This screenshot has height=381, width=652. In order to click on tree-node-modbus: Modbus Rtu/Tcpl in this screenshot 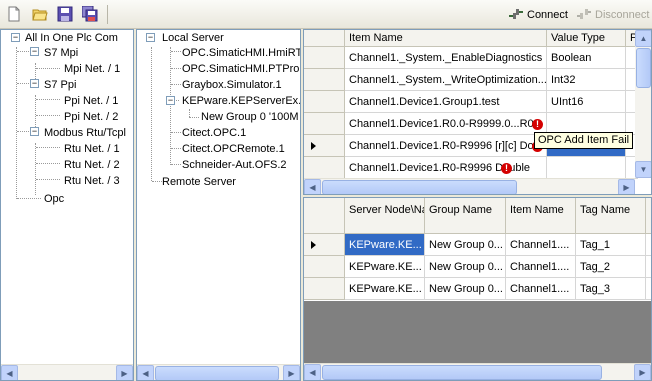, I will do `click(85, 133)`.